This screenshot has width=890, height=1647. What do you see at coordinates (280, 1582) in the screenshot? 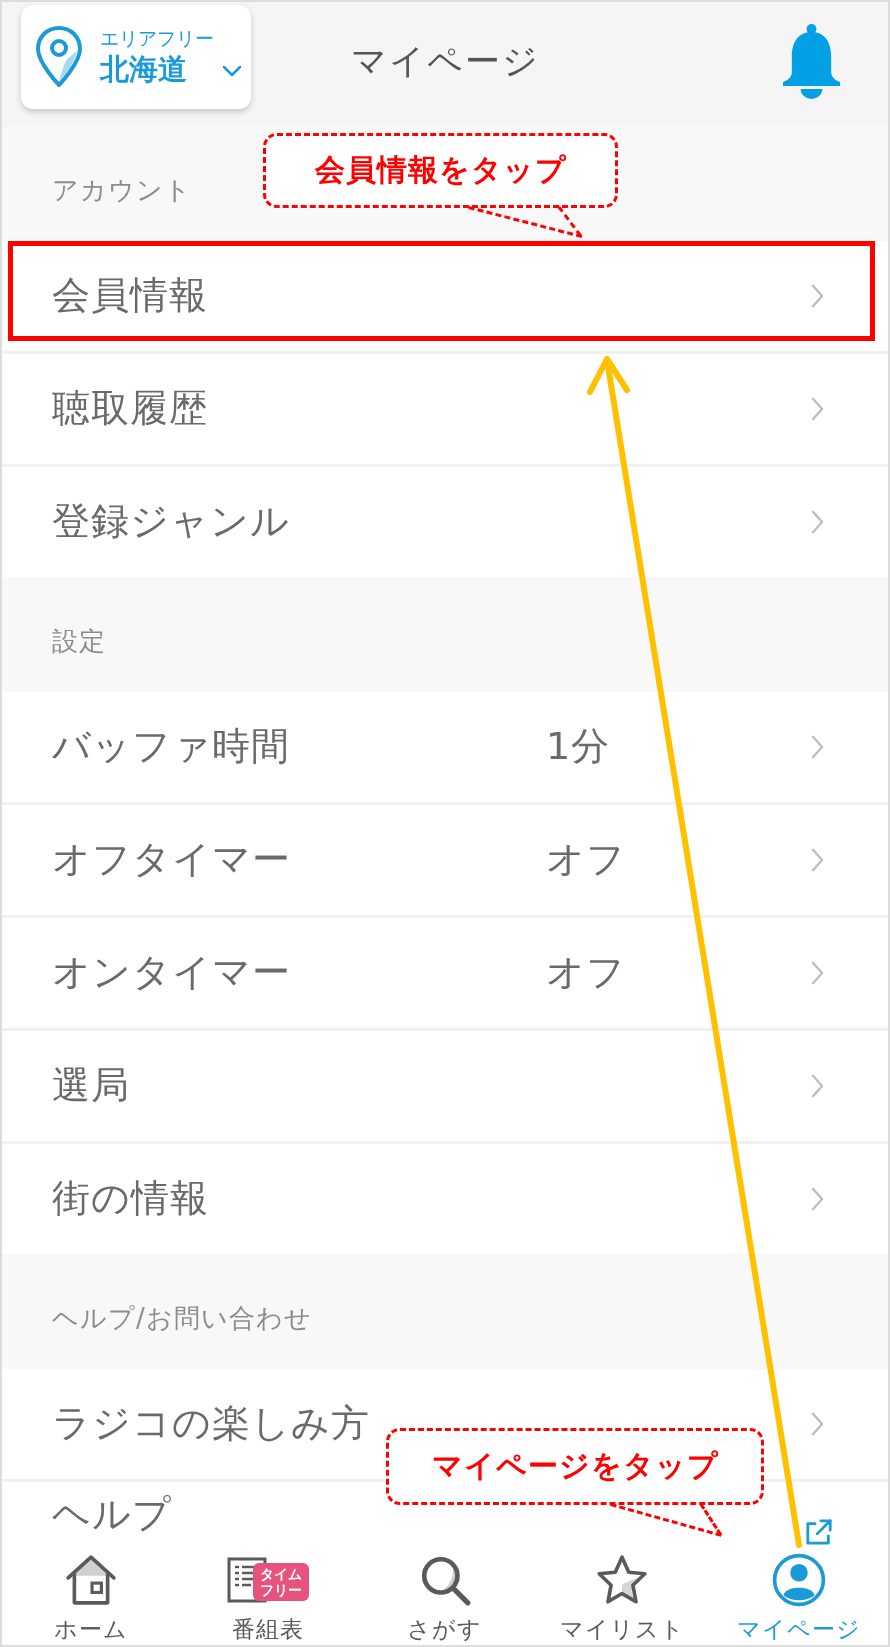
I see `tab-badge: タイムフリー` at bounding box center [280, 1582].